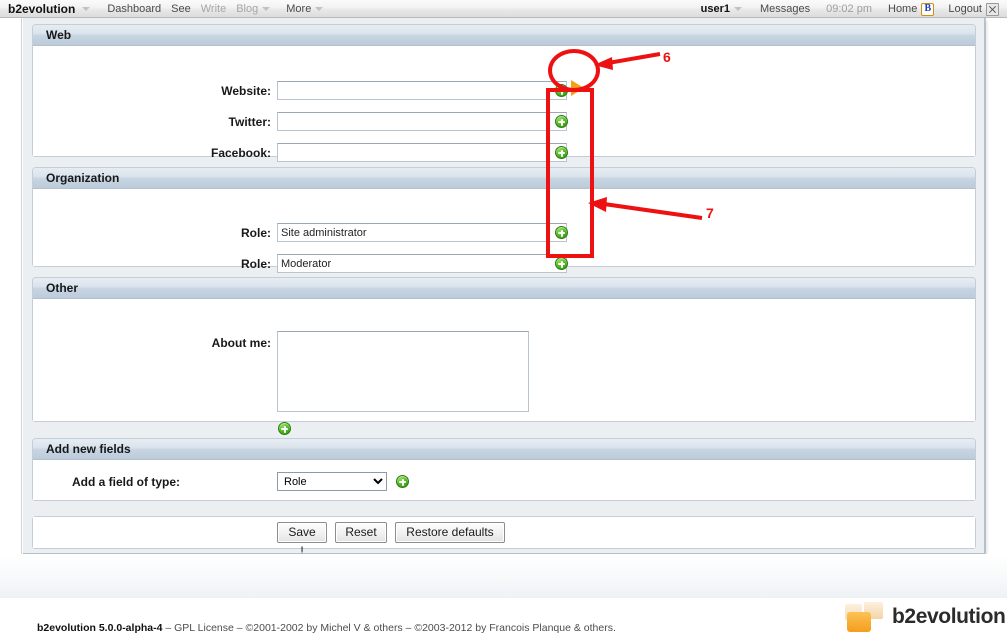  I want to click on evobar-time-label: 09:02 pm, so click(849, 9).